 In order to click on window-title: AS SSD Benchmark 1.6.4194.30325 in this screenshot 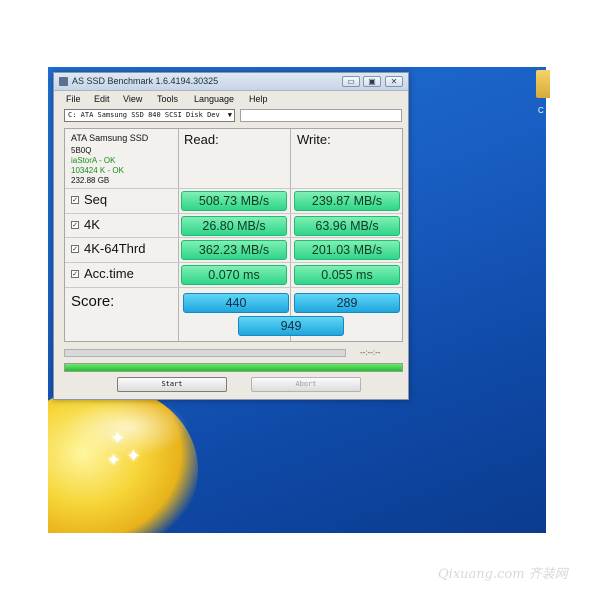, I will do `click(145, 81)`.